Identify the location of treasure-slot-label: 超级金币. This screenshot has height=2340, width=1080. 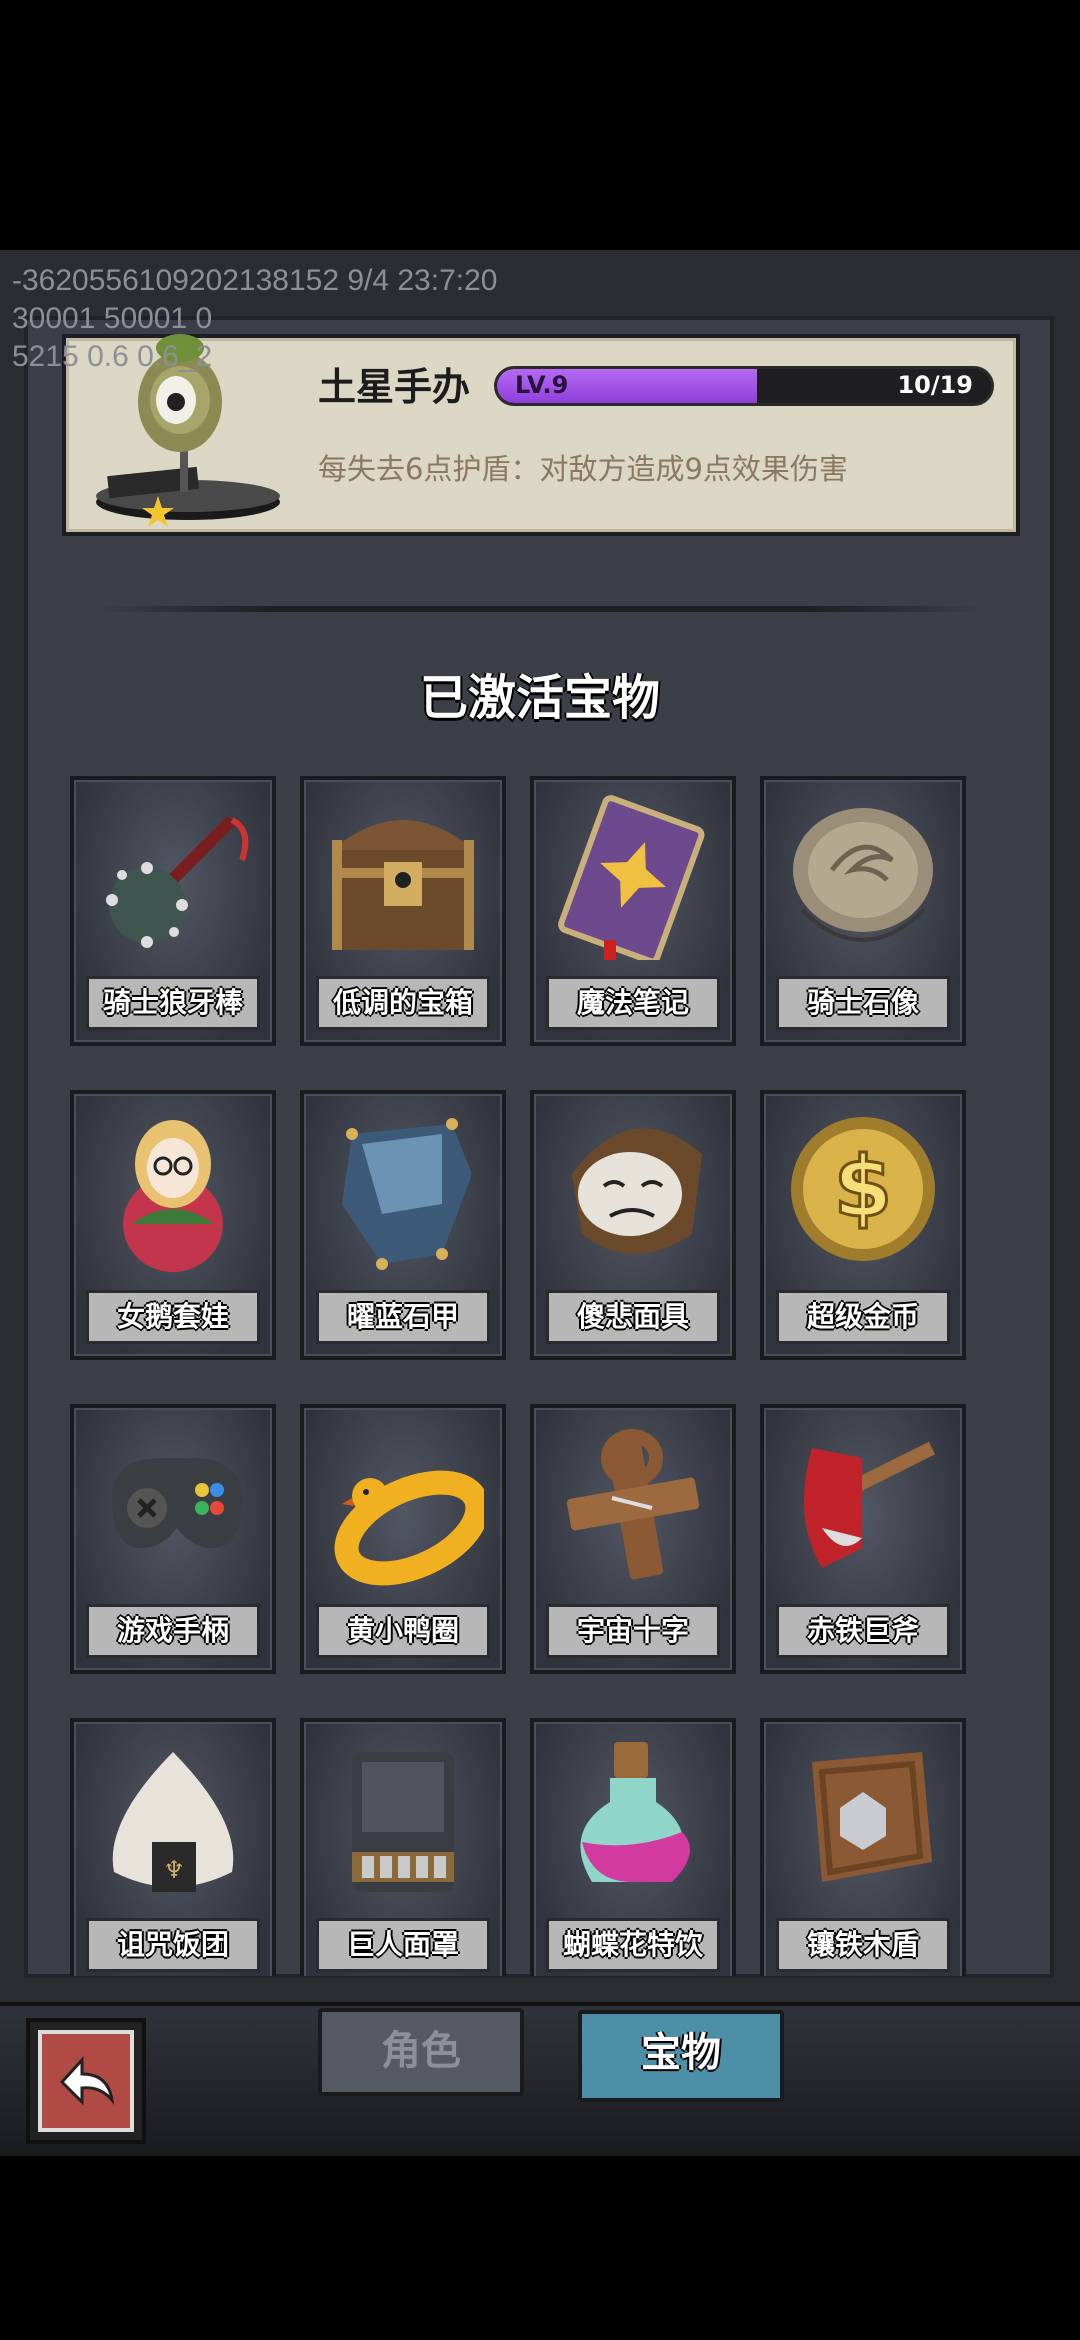
(863, 1317).